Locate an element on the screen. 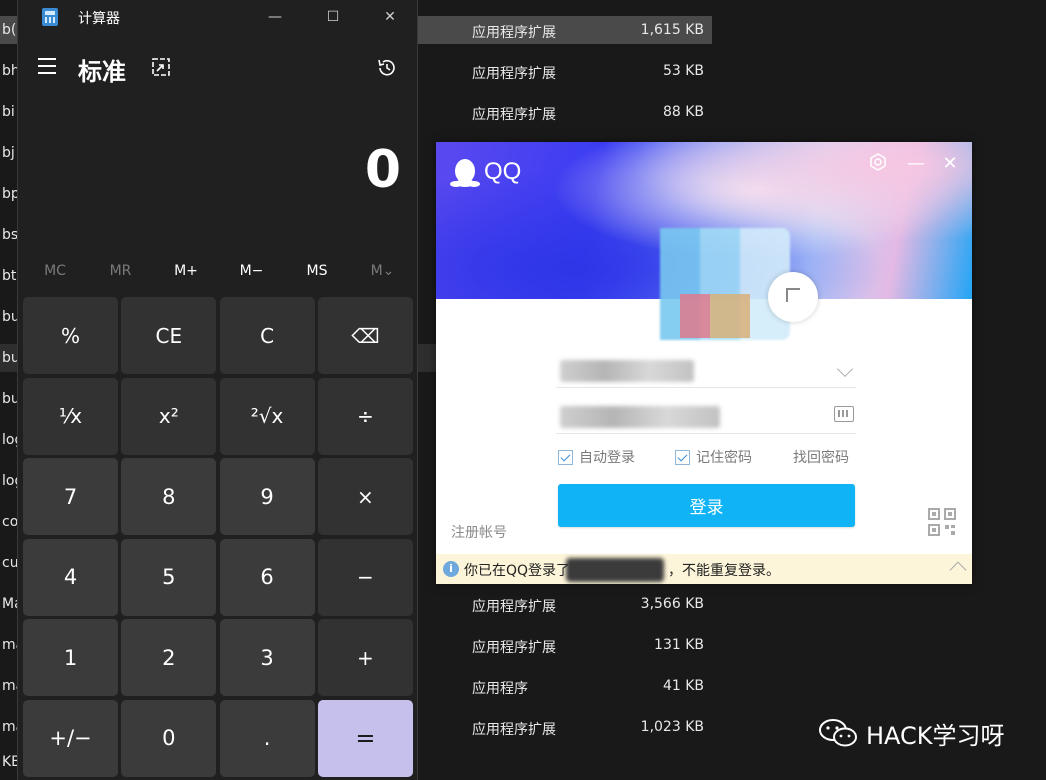 The image size is (1046, 780). minimize-button: — is located at coordinates (275, 17).